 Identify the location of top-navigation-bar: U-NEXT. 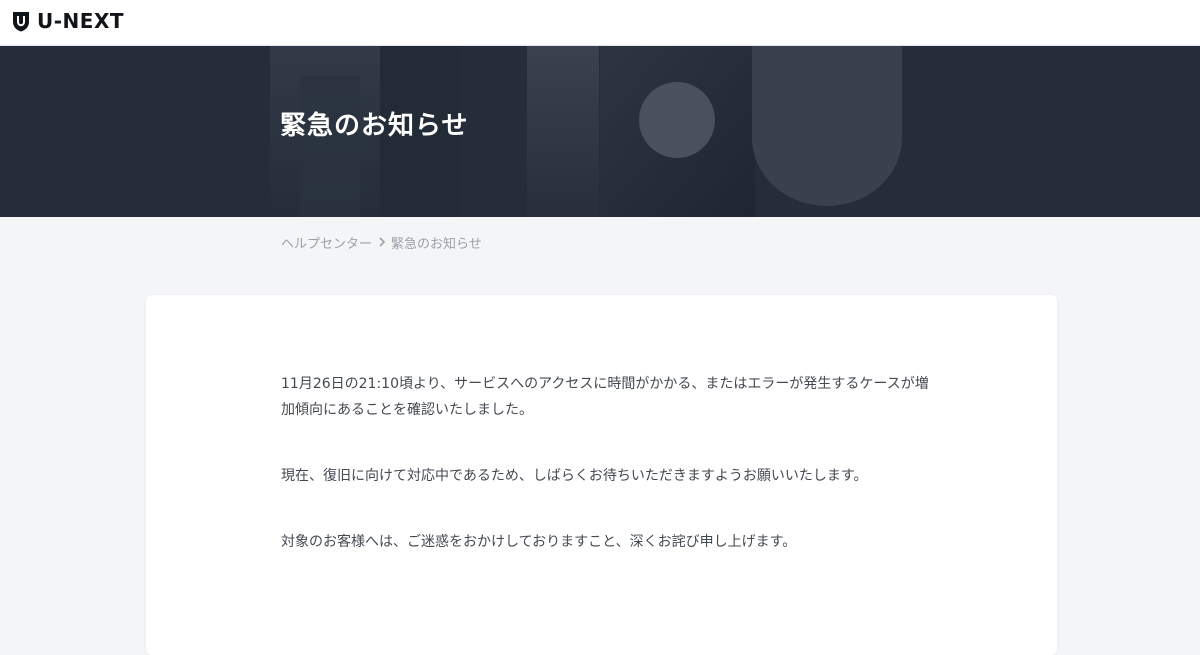
(600, 23).